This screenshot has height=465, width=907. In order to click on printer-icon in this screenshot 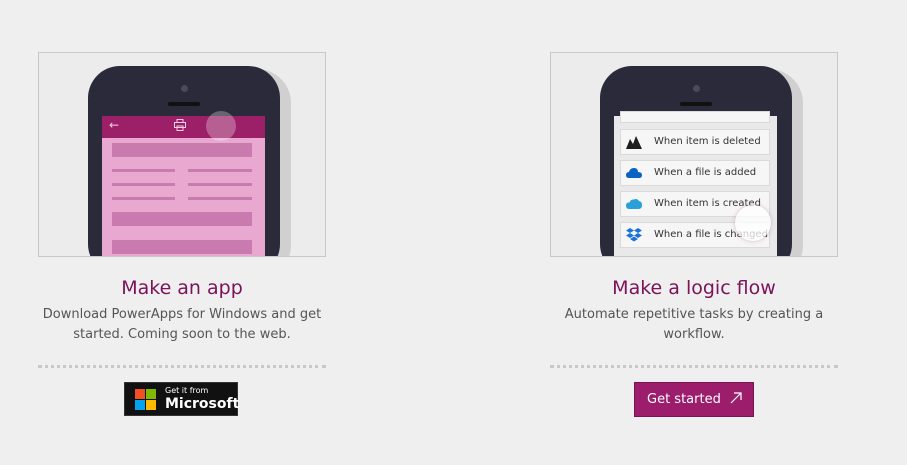, I will do `click(180, 125)`.